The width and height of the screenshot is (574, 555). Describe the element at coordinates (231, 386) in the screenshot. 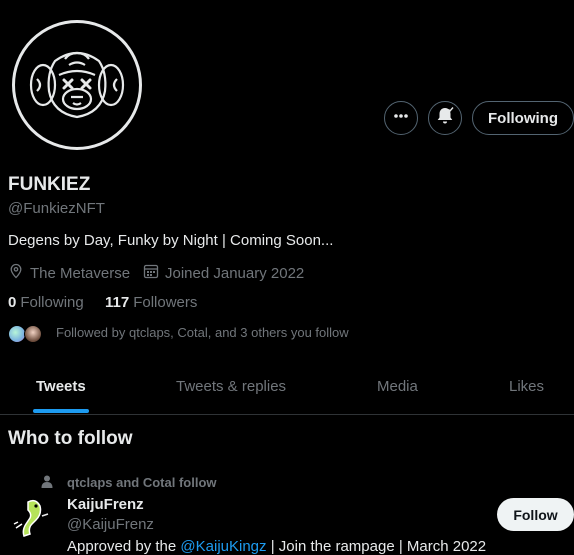

I see `tab-tweets-replies: Tweets & replies` at that location.